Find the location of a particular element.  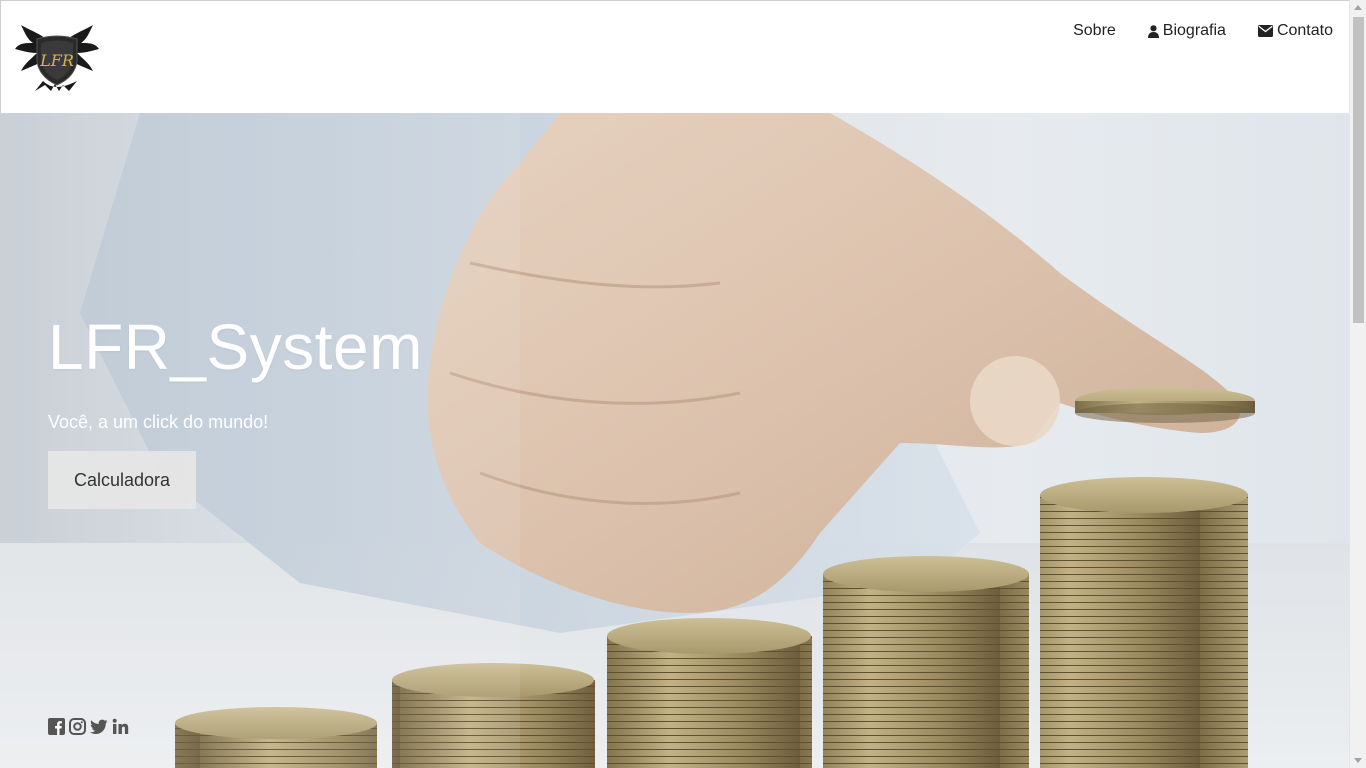

user-icon is located at coordinates (1153, 31).